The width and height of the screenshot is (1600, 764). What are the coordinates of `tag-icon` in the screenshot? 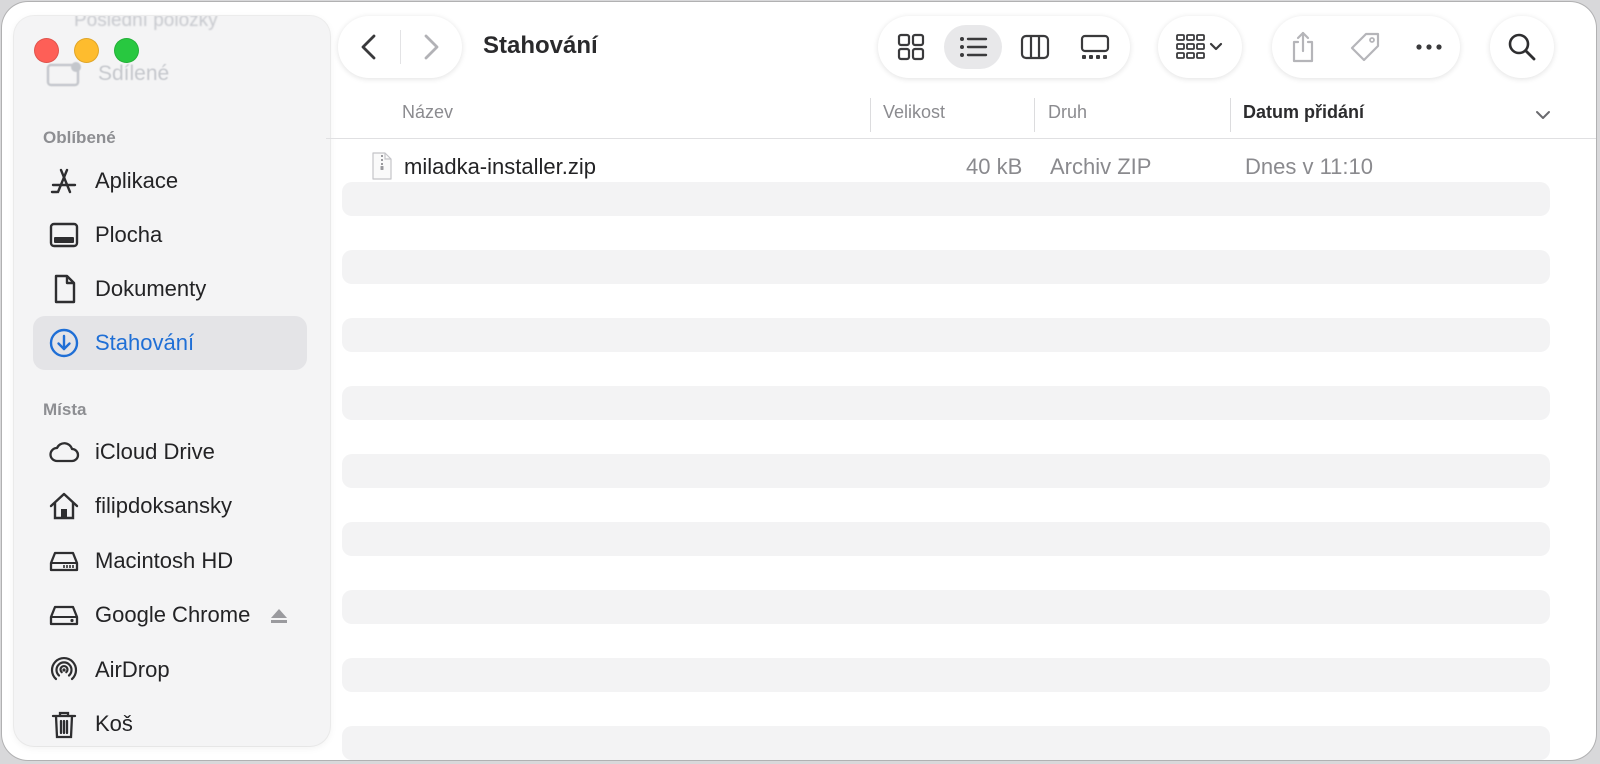 It's located at (1365, 47).